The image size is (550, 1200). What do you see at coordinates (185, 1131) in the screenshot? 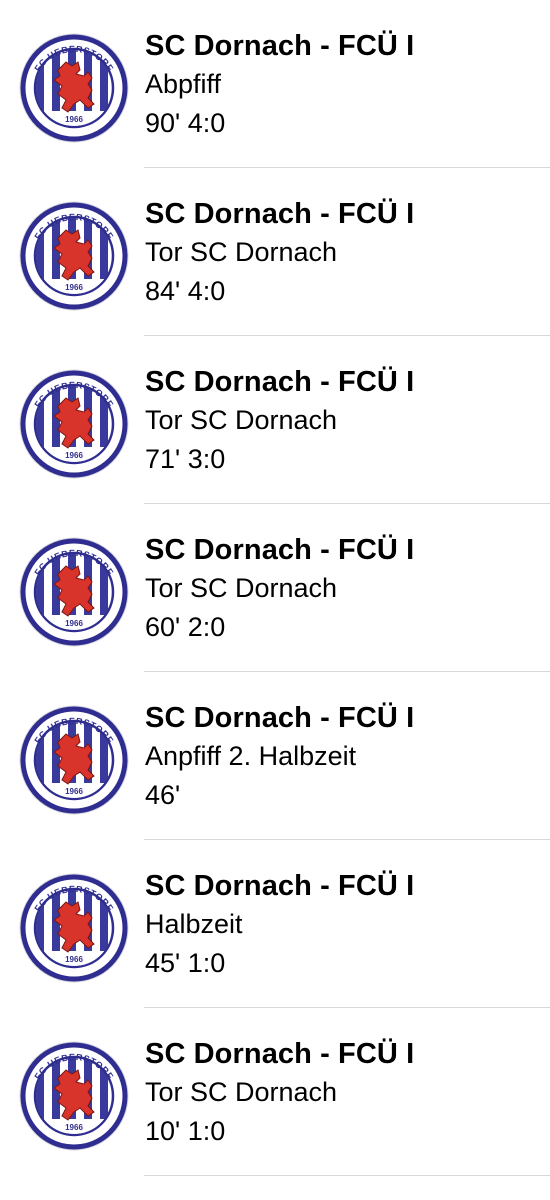
I see `event-detail: 10' 1:0` at bounding box center [185, 1131].